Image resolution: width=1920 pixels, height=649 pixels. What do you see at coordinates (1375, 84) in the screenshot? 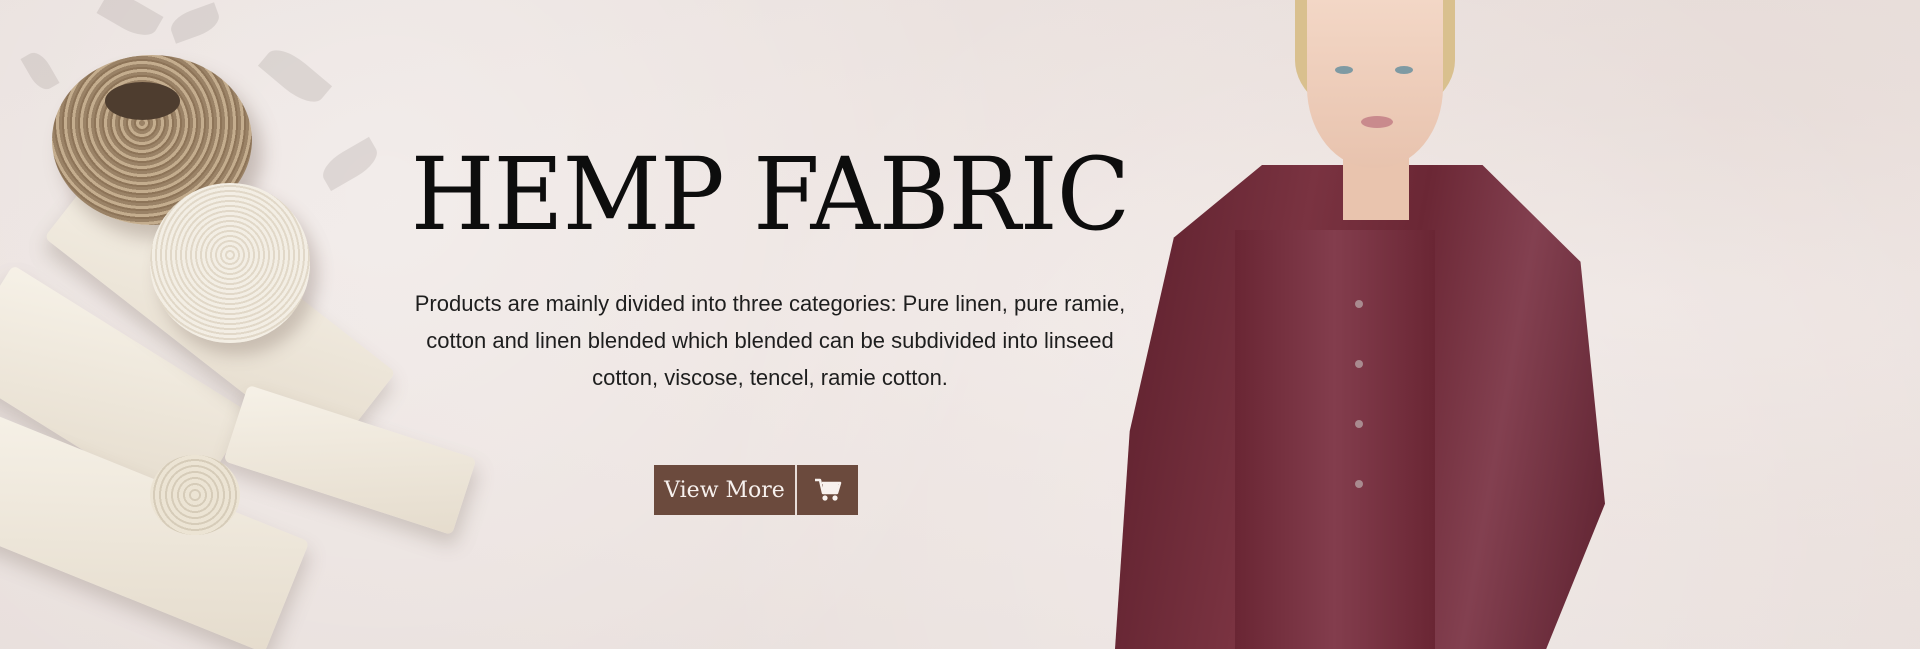
I see `model-face` at bounding box center [1375, 84].